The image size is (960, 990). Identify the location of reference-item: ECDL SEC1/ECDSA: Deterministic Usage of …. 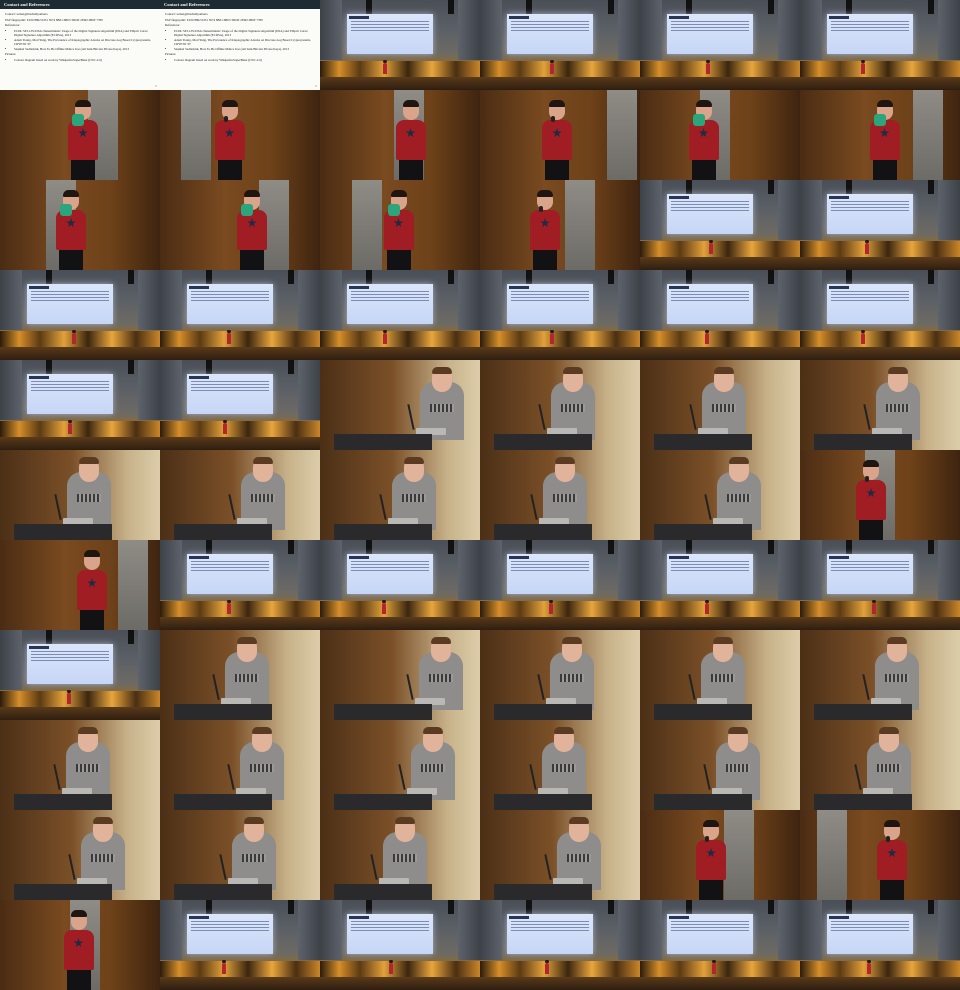
(84, 33).